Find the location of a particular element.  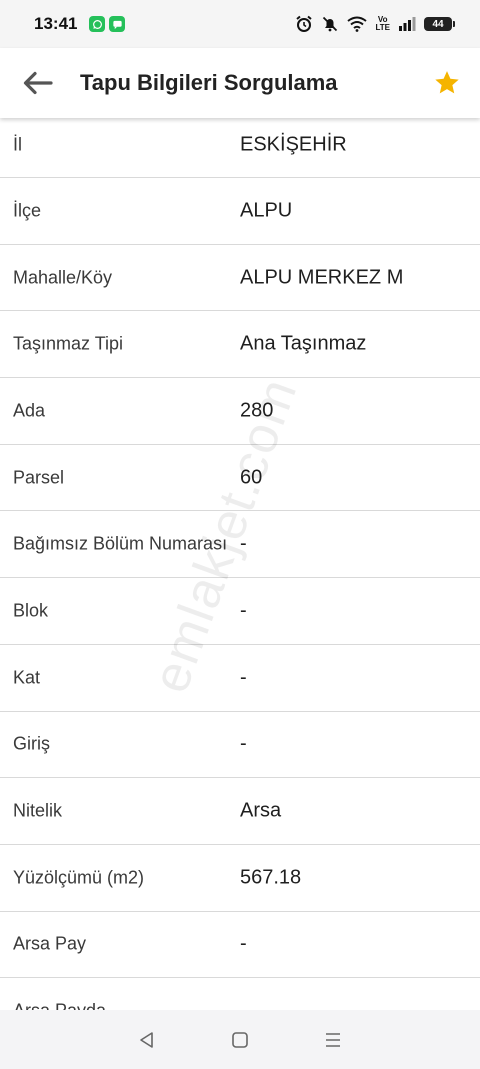

page-title: Tapu Bilgileri Sorgulama is located at coordinates (209, 82).